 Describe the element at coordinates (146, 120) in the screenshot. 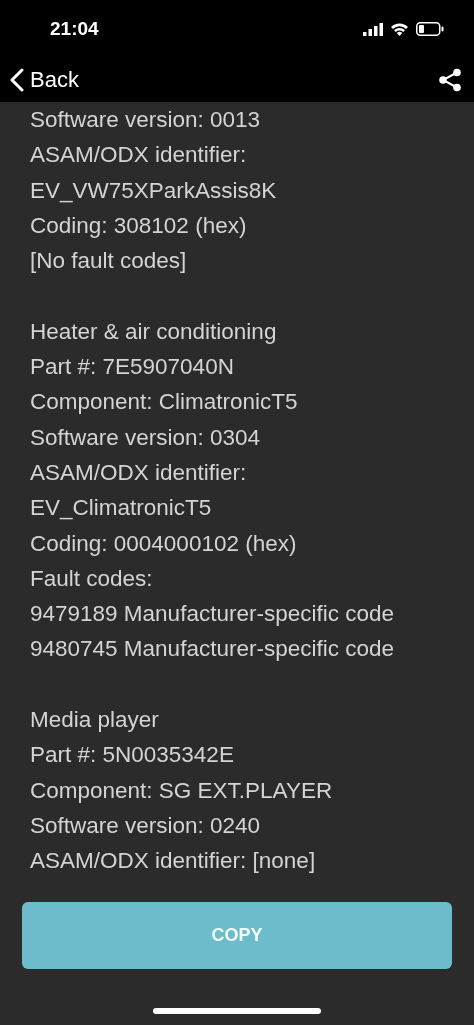

I see `info-line: Software version: 0013` at that location.